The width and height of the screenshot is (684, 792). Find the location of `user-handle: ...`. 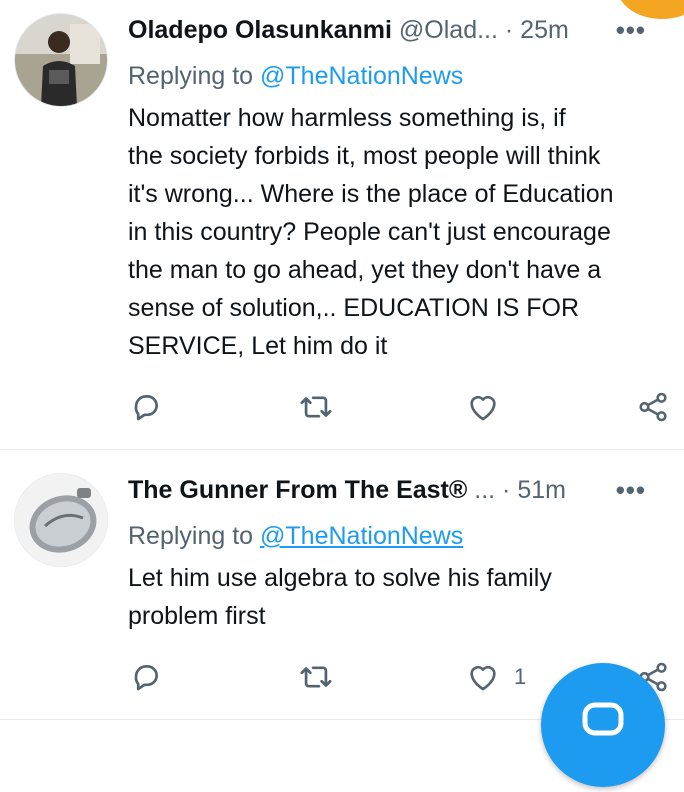

user-handle: ... is located at coordinates (484, 490).